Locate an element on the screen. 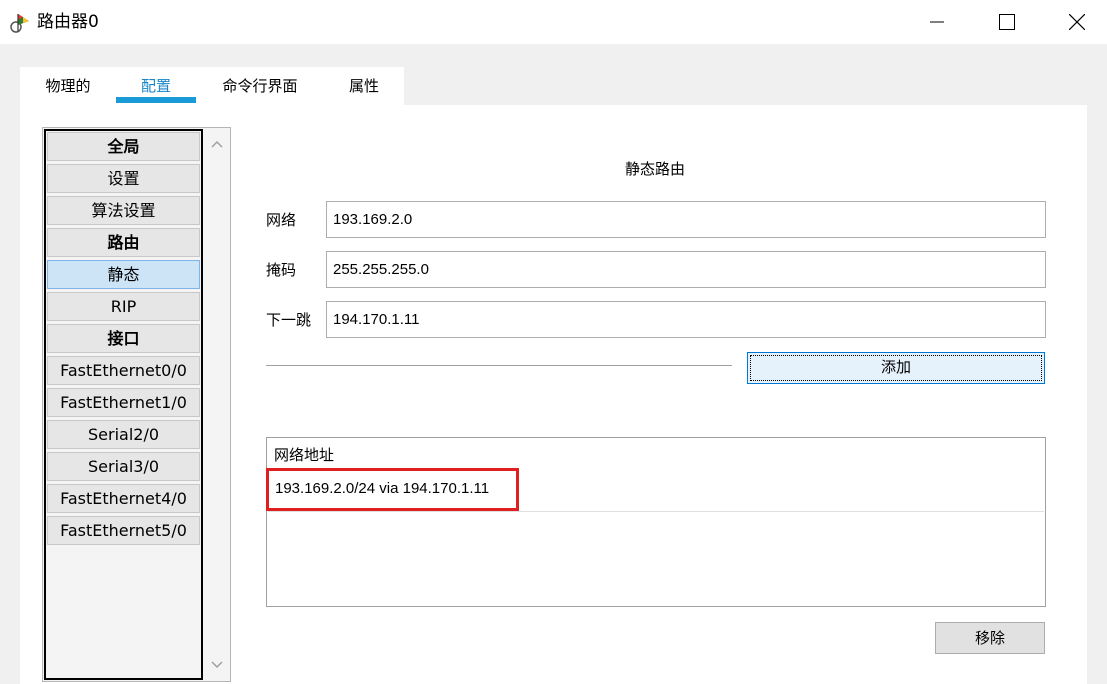 The height and width of the screenshot is (684, 1107). next-hop-label: 下一跳 is located at coordinates (289, 320).